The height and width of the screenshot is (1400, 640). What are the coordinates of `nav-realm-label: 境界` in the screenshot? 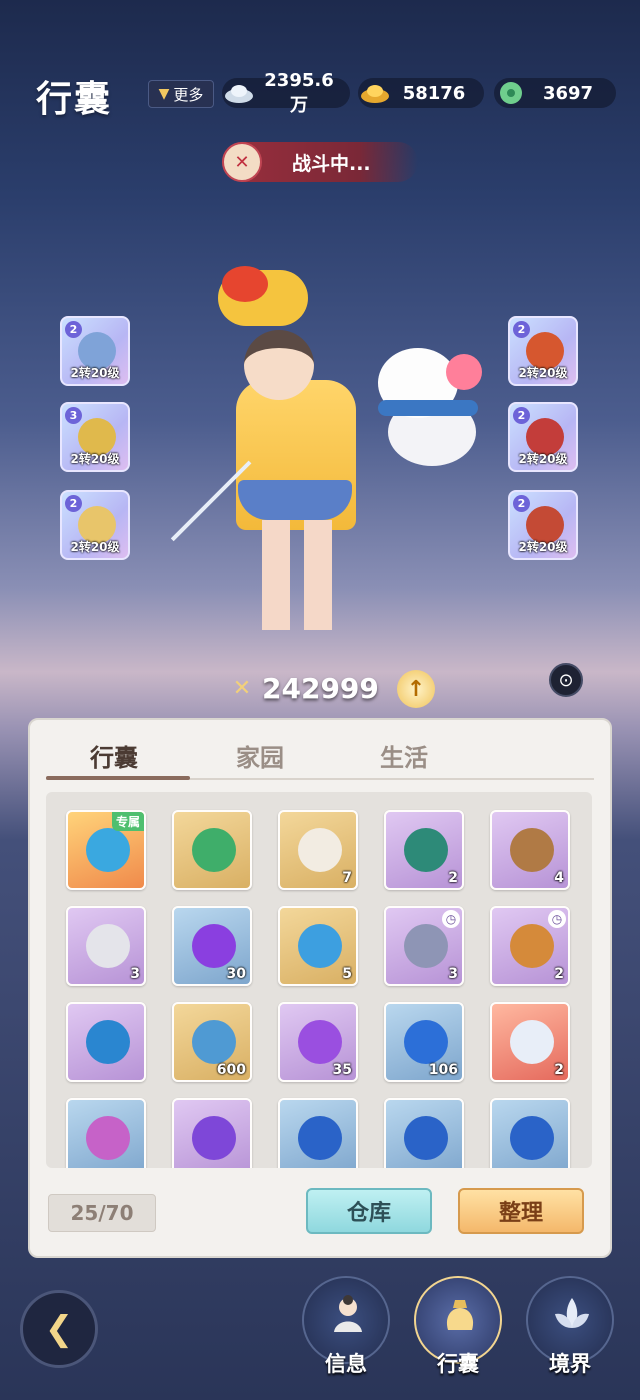 It's located at (570, 1364).